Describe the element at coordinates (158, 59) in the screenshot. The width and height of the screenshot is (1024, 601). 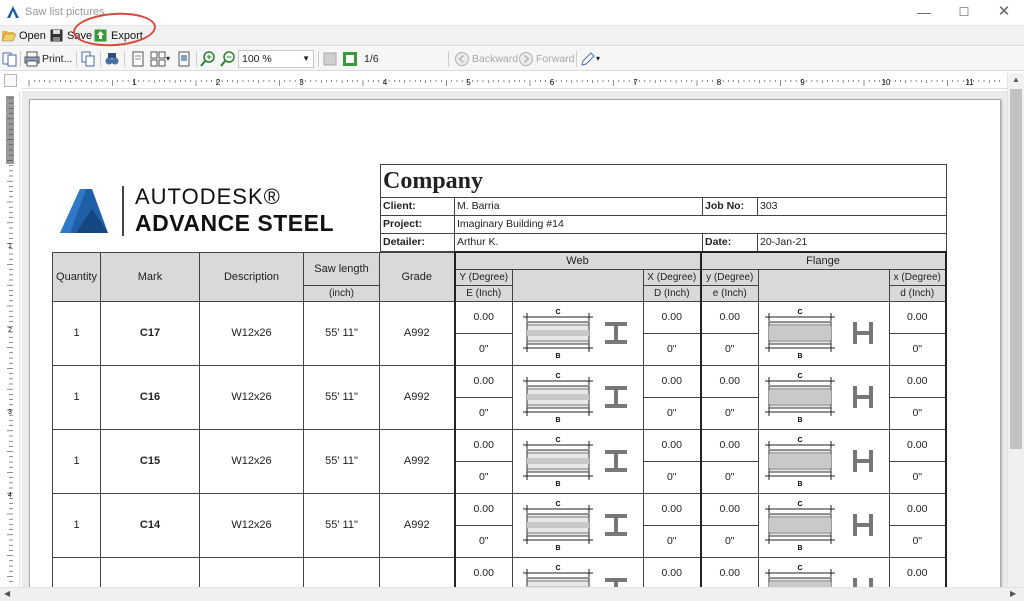
I see `multi-page-icon` at that location.